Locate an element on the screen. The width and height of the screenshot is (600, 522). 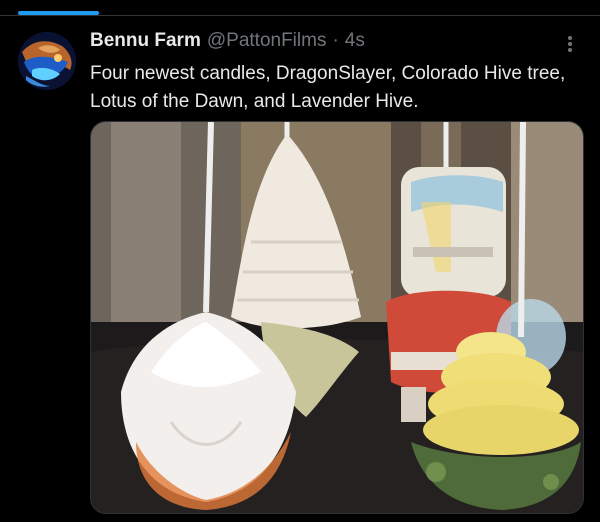
more-button is located at coordinates (570, 44).